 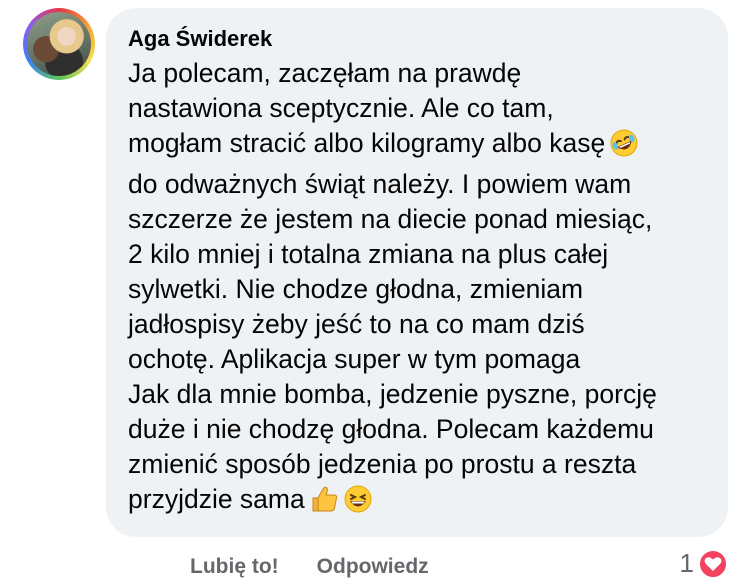 I want to click on avatar-photo, so click(x=59, y=44).